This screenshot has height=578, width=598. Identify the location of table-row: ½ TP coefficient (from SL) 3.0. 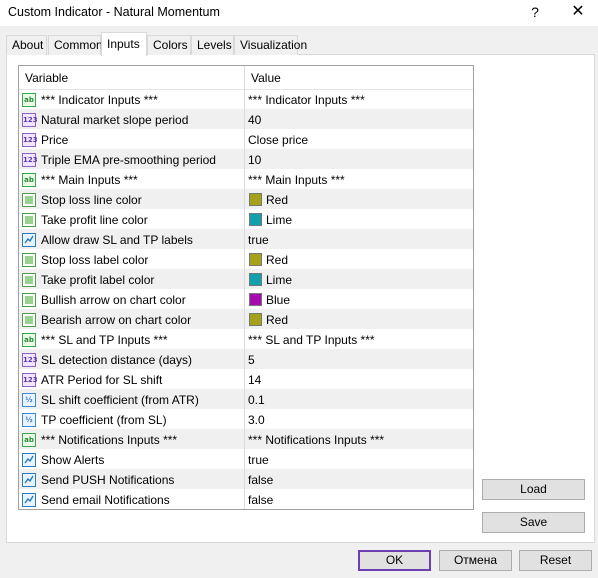
(246, 420).